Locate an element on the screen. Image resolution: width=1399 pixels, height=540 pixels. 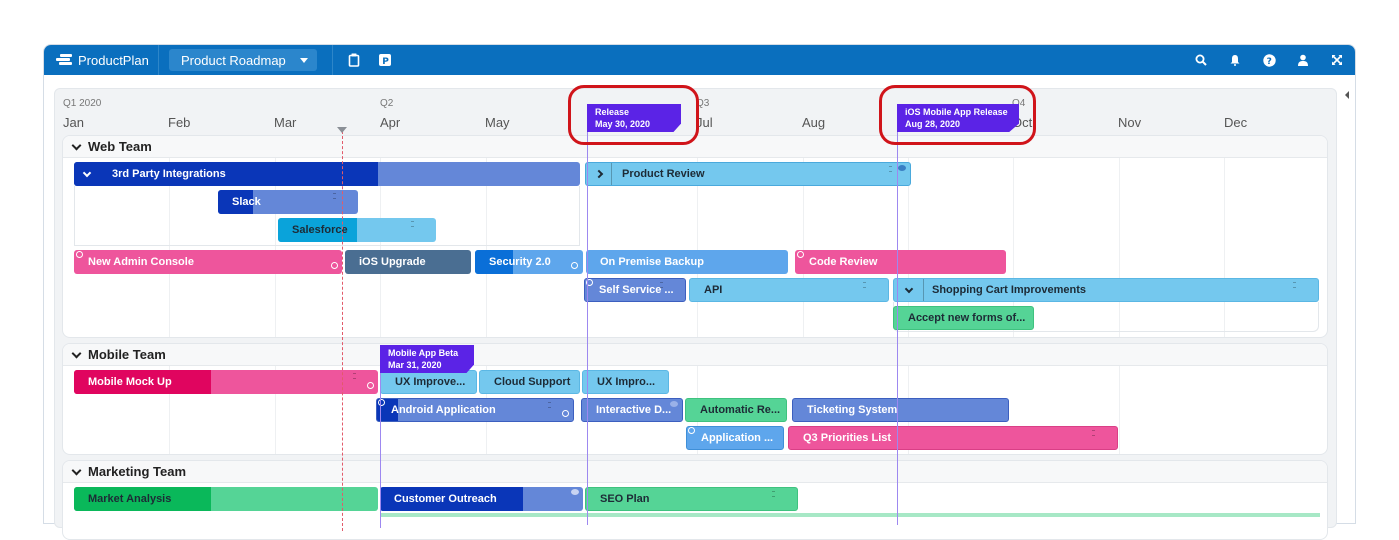
lane-toggle-web-team: Web Team is located at coordinates (111, 146).